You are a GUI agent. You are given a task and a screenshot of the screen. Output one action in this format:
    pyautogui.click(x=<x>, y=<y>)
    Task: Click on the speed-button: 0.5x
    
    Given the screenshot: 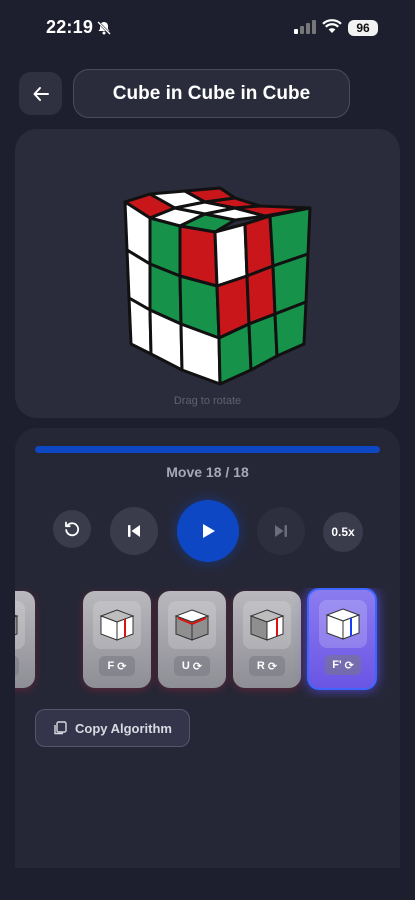 What is the action you would take?
    pyautogui.click(x=343, y=532)
    